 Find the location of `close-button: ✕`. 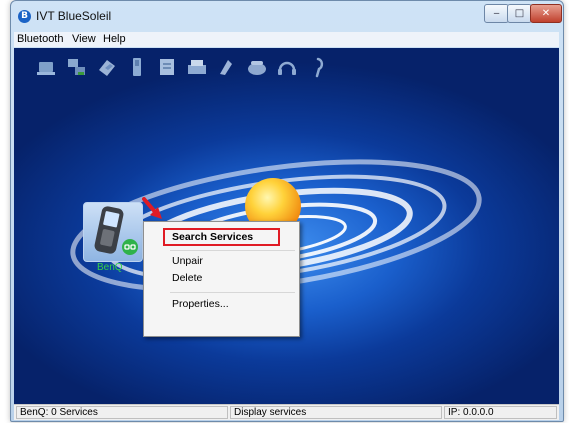

close-button: ✕ is located at coordinates (546, 13).